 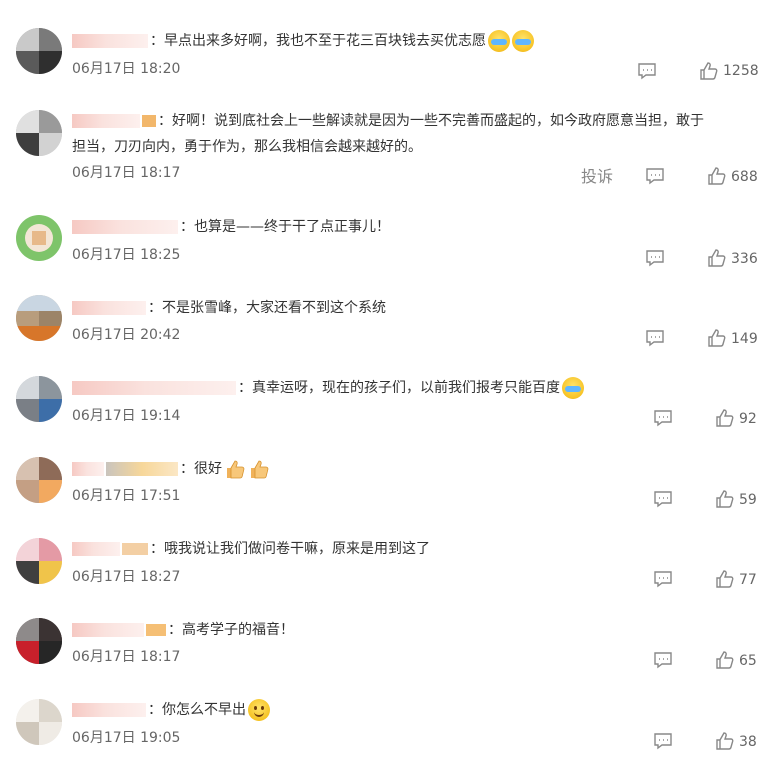 I want to click on smile-emoji-icon, so click(x=259, y=710).